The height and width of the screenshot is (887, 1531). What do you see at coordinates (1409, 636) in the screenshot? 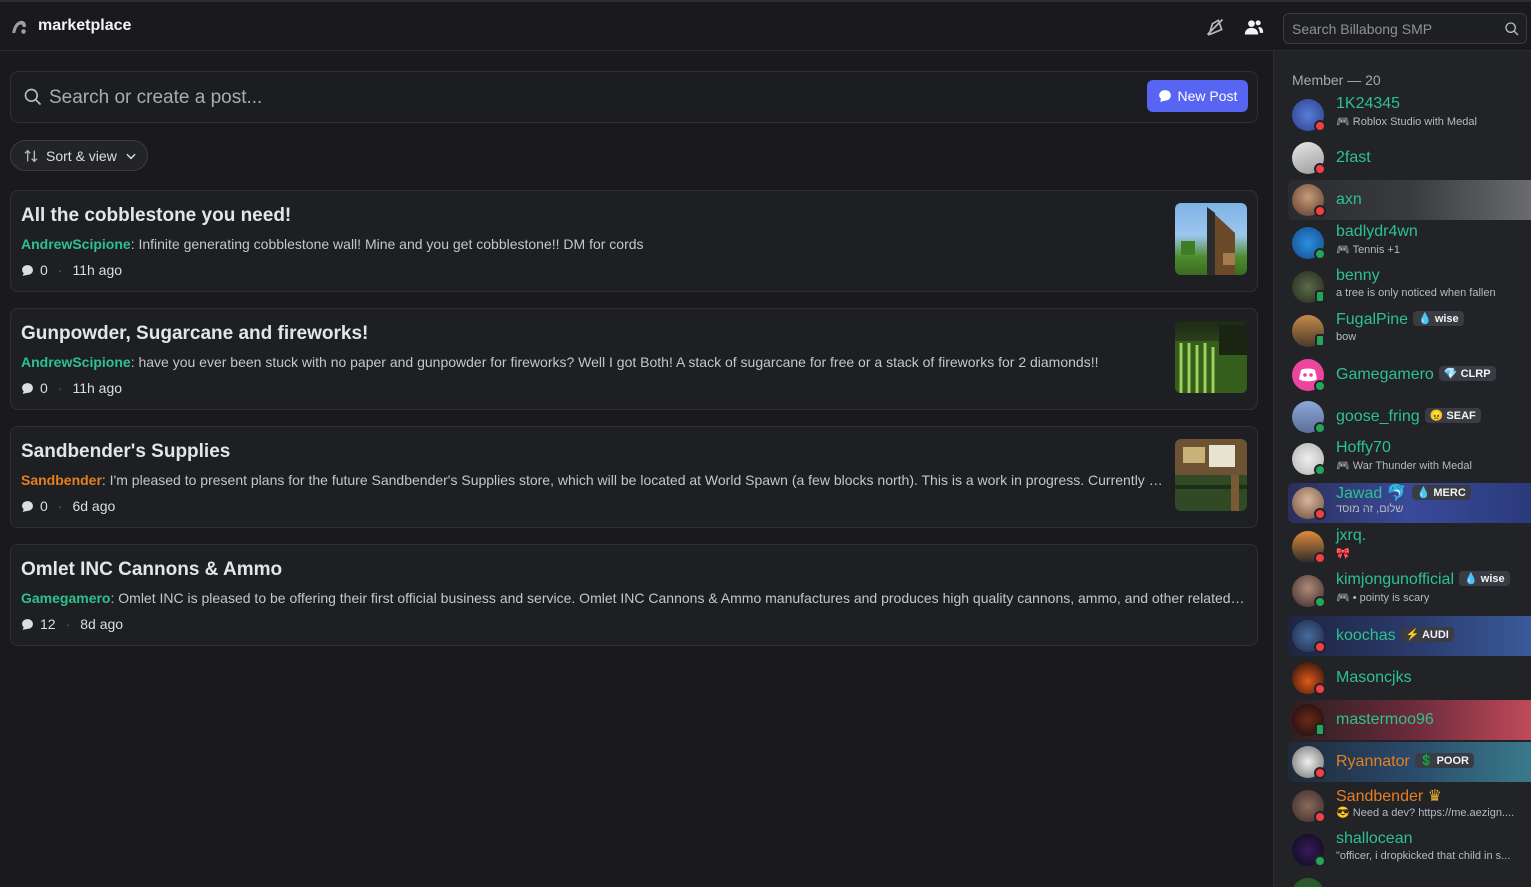
I see `member-item: koochas ⚡ AUDI` at bounding box center [1409, 636].